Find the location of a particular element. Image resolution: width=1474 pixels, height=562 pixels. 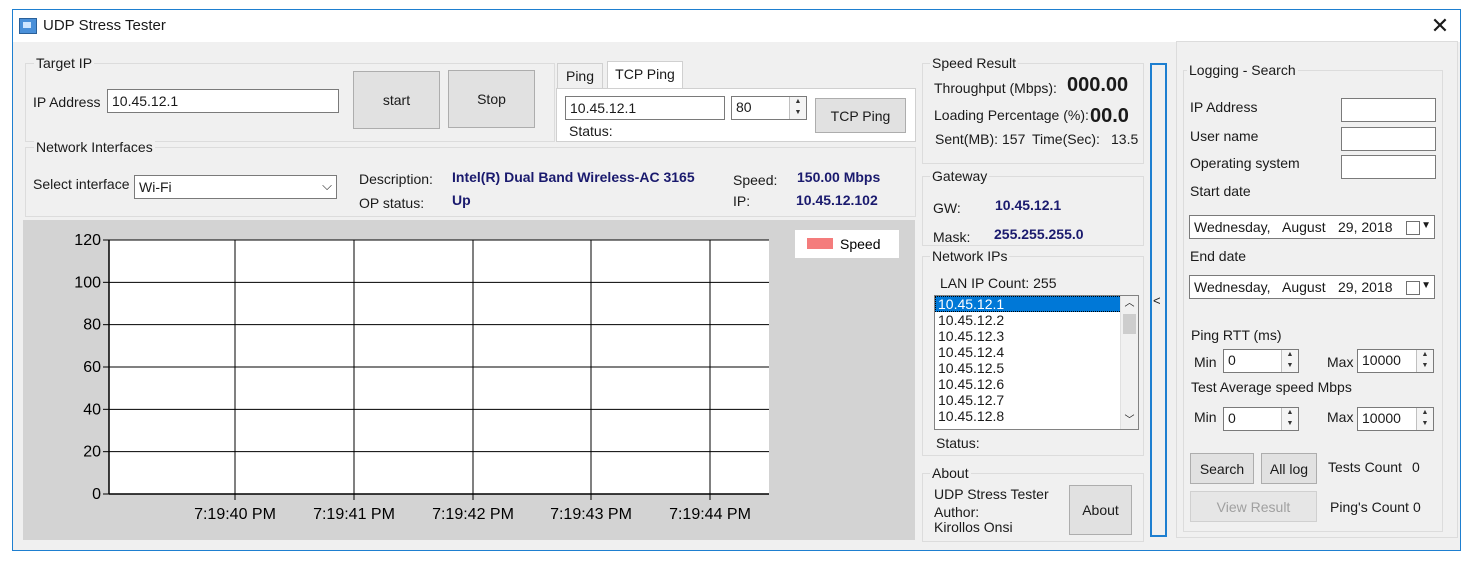

network-ip-item: 10.45.12.6 is located at coordinates (1036, 384).